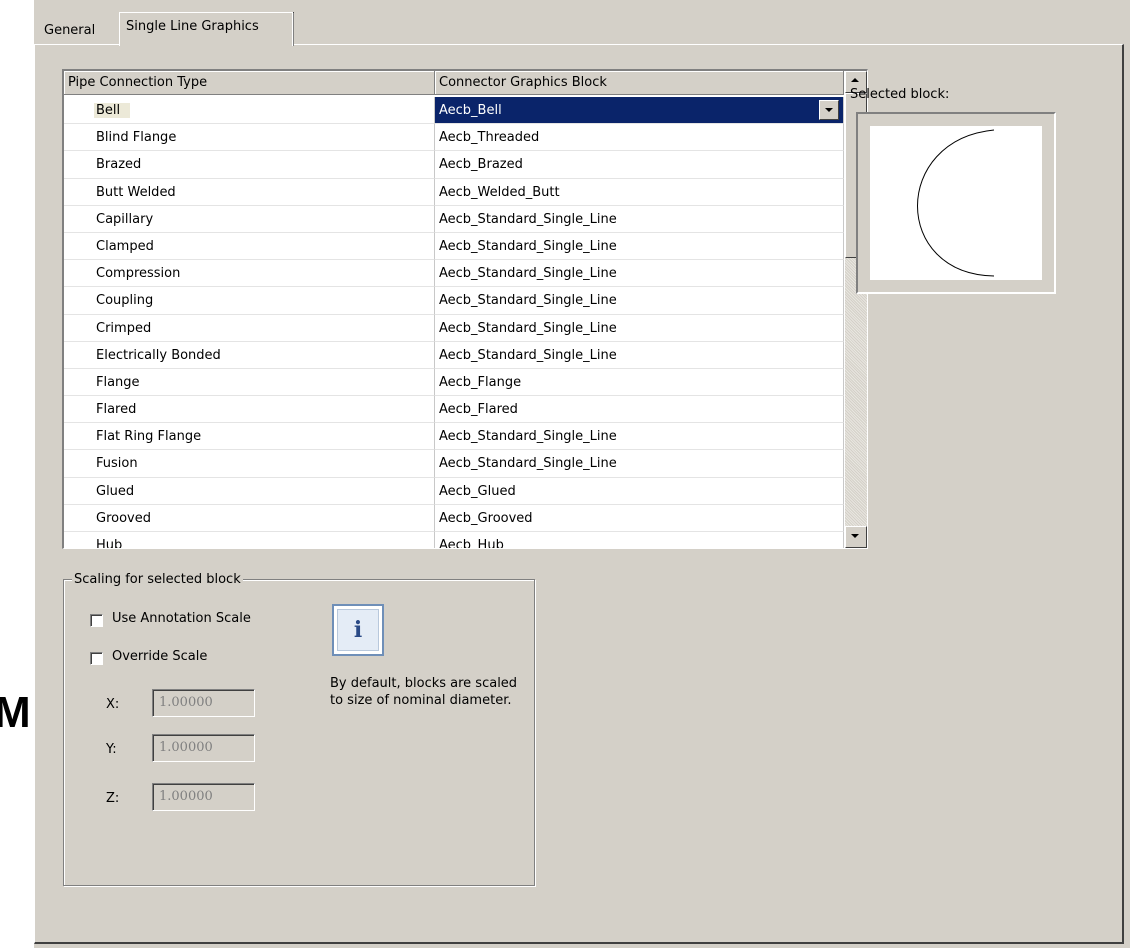 This screenshot has height=948, width=1130. I want to click on table-row: Clamped Aecb_Standard_Single_Line, so click(454, 246).